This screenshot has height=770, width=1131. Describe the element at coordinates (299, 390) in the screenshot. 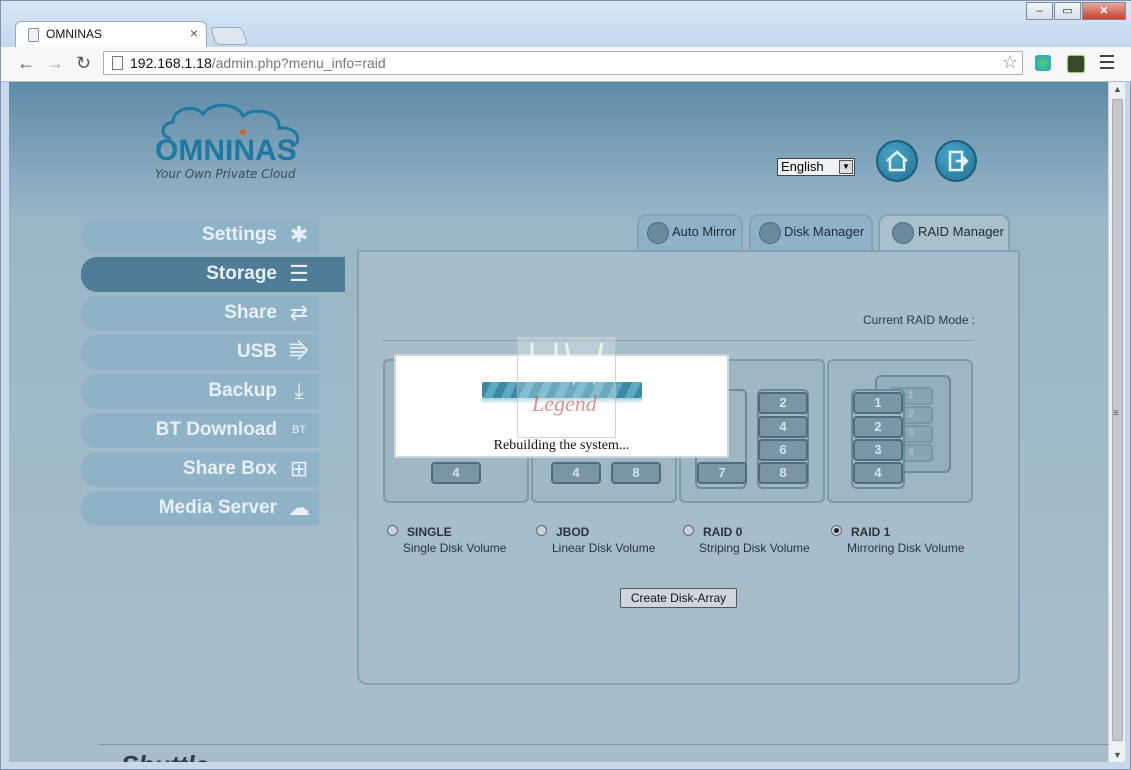

I see `backup-icon: ⤓` at that location.